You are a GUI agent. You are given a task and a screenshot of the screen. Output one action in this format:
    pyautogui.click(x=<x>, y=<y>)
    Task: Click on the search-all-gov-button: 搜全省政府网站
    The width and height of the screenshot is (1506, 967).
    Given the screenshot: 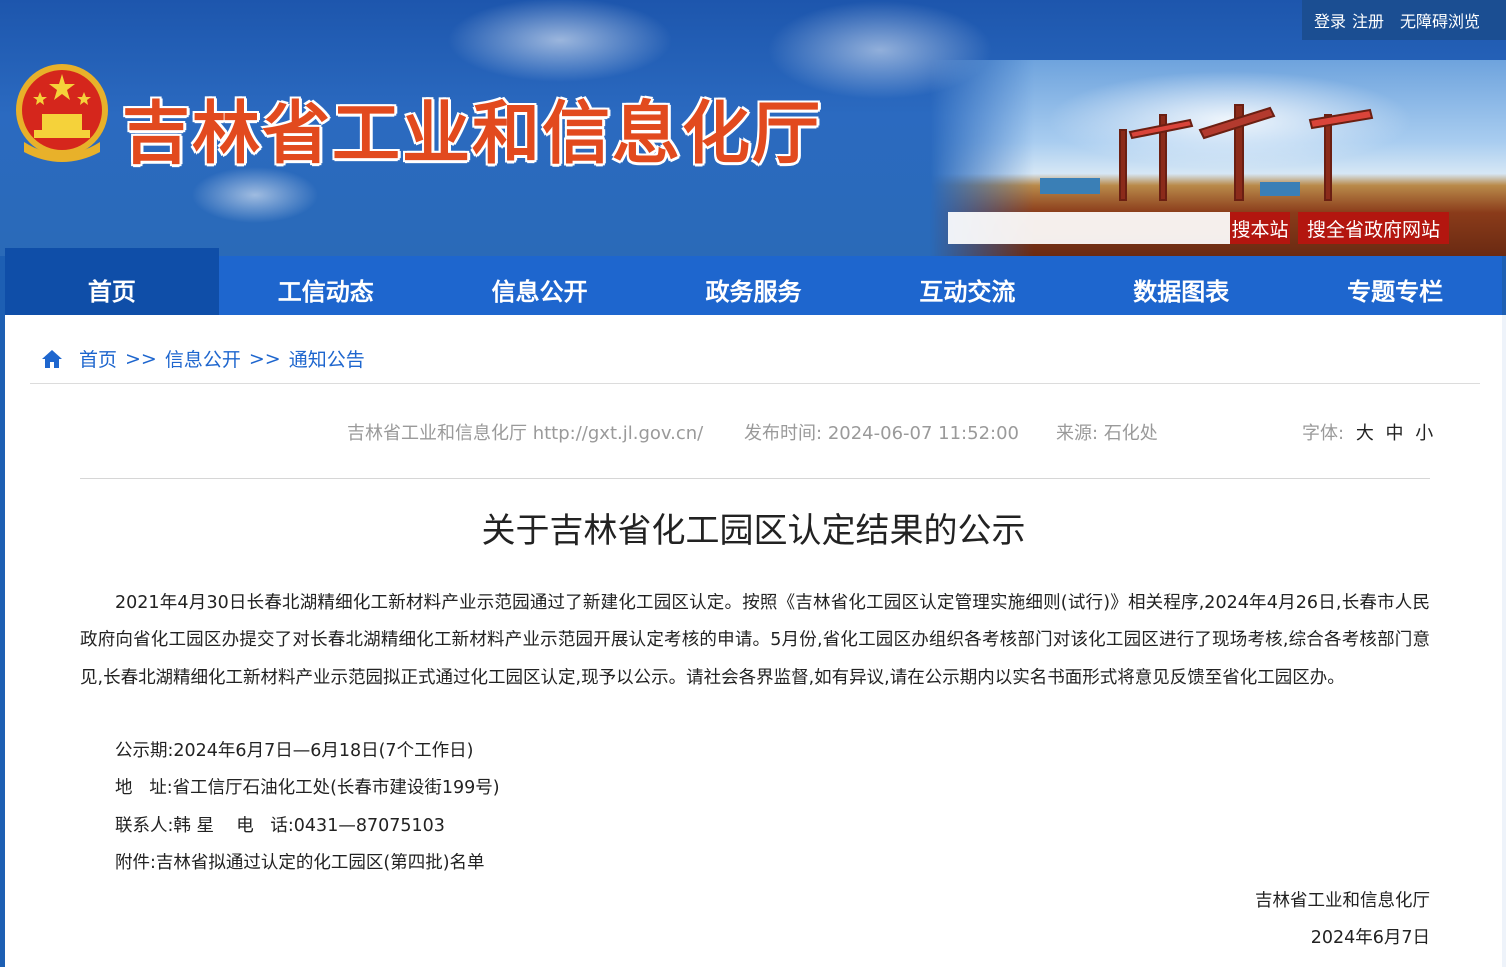 What is the action you would take?
    pyautogui.click(x=1373, y=228)
    